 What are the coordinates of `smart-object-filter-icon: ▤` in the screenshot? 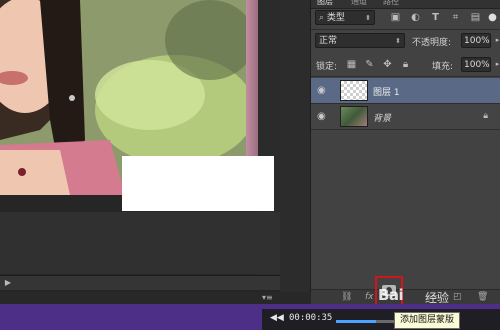 It's located at (475, 17).